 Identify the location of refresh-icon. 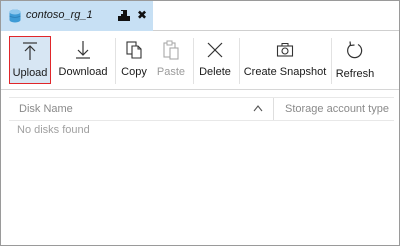
(355, 50).